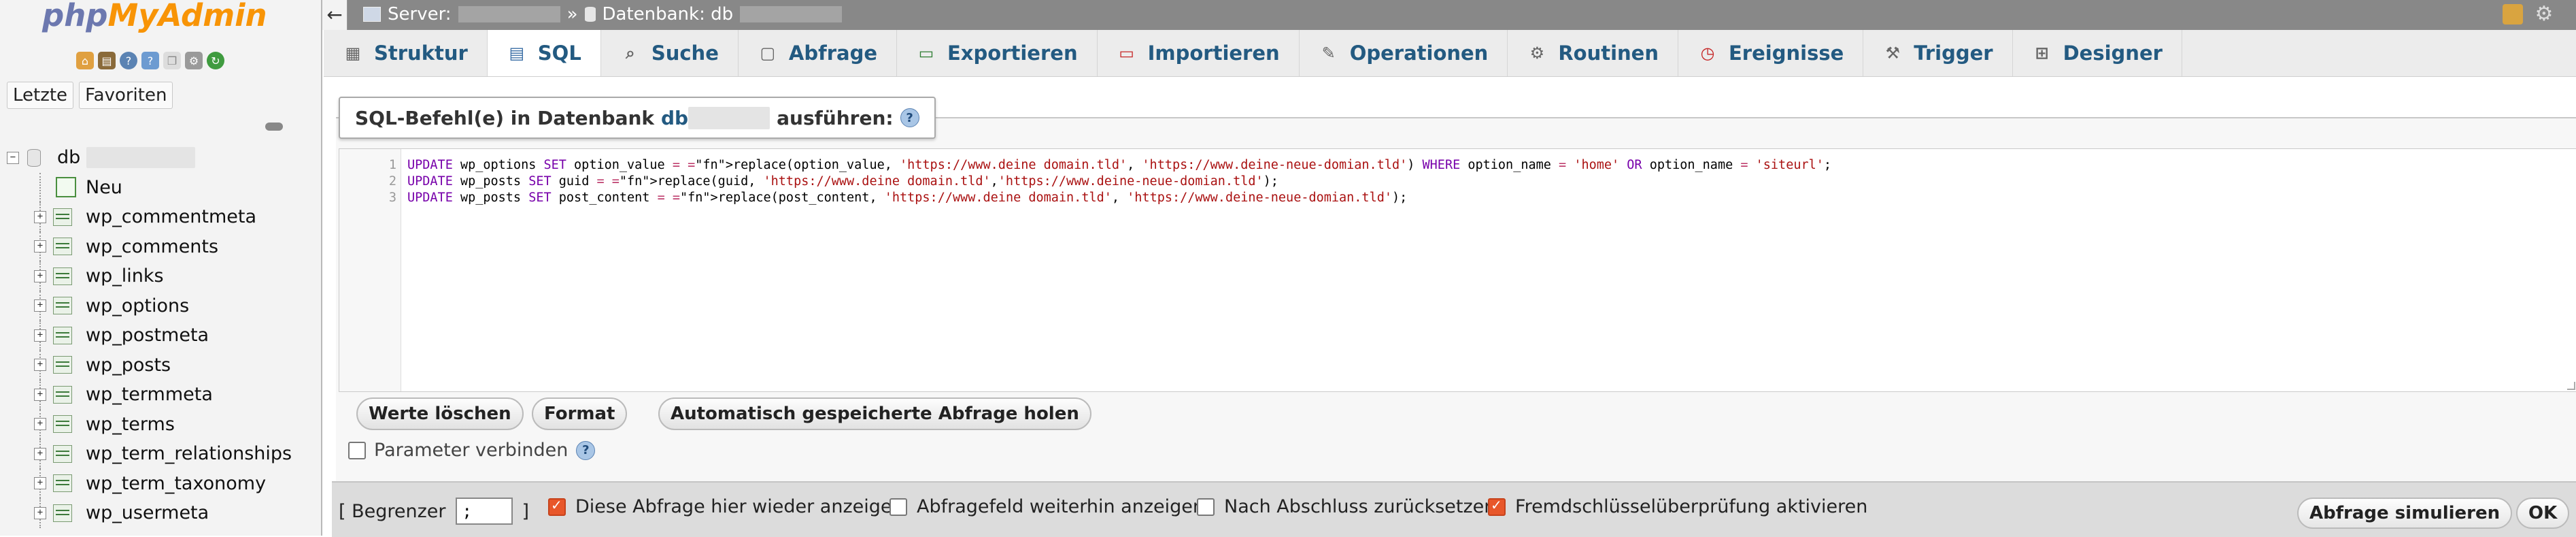 The width and height of the screenshot is (2576, 537). I want to click on tree-table-row: + wp_posts, so click(160, 365).